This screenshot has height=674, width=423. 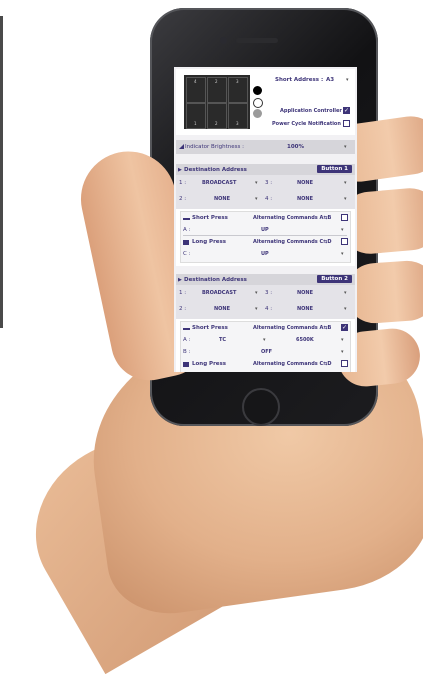 What do you see at coordinates (313, 111) in the screenshot?
I see `application-controller-label: Application Controller :` at bounding box center [313, 111].